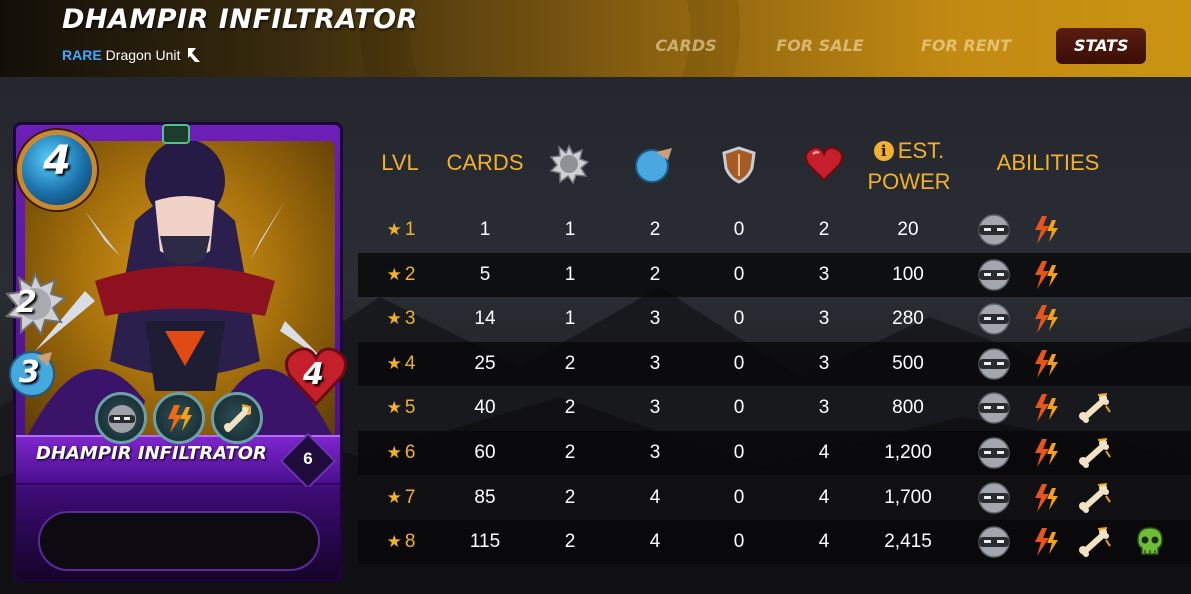 This screenshot has width=1191, height=594. I want to click on row-level: ★ 6, so click(401, 452).